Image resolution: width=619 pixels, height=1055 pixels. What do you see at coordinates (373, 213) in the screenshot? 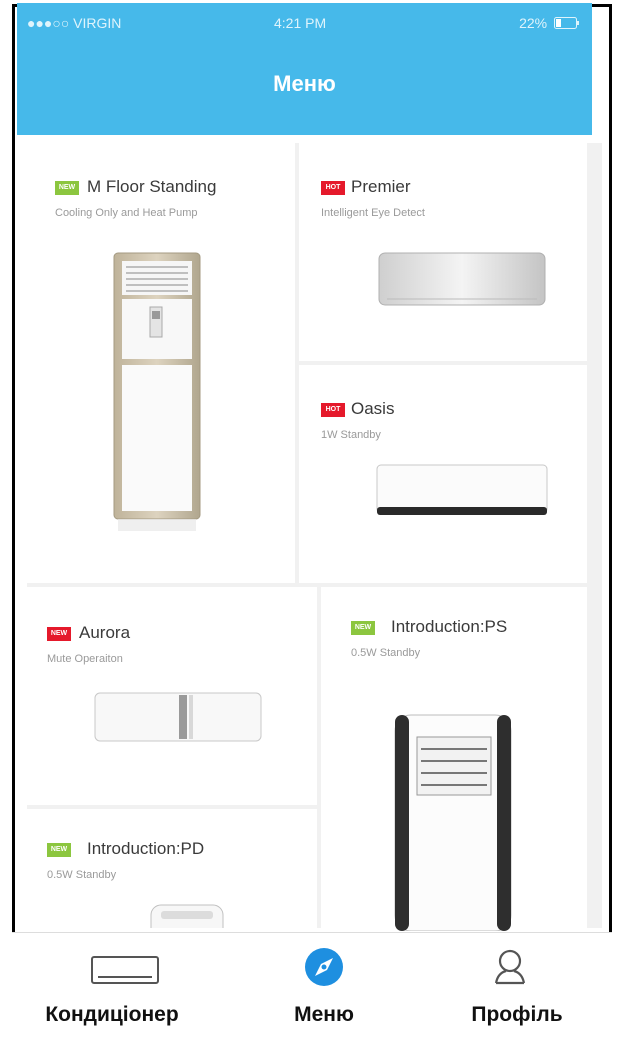
I see `product-subtitle: Intelligent Eye Detect` at bounding box center [373, 213].